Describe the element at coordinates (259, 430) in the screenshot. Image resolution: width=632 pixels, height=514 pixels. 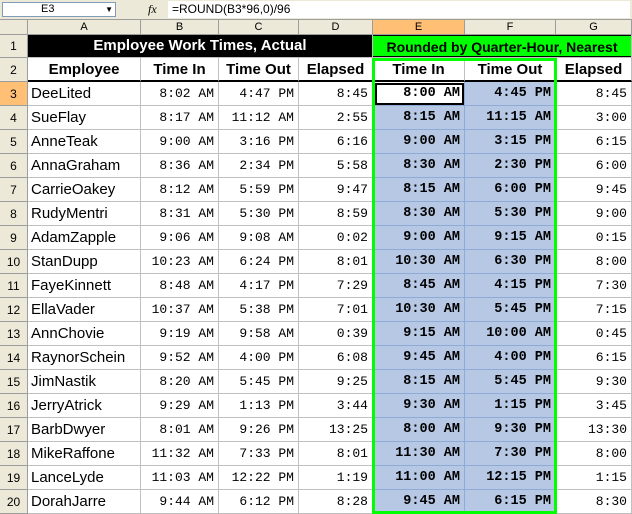
I see `time-out-cell: 9:26 PM` at that location.